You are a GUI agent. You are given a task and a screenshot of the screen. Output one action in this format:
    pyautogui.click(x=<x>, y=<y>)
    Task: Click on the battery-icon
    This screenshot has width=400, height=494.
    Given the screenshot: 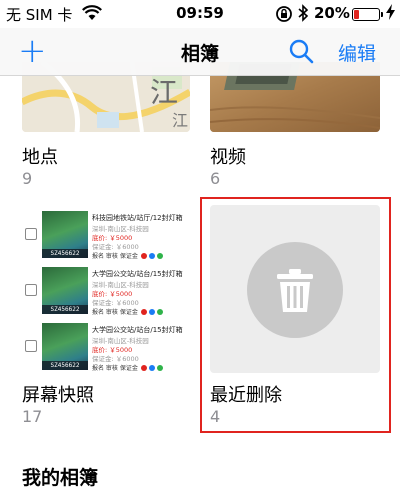 What is the action you would take?
    pyautogui.click(x=366, y=14)
    